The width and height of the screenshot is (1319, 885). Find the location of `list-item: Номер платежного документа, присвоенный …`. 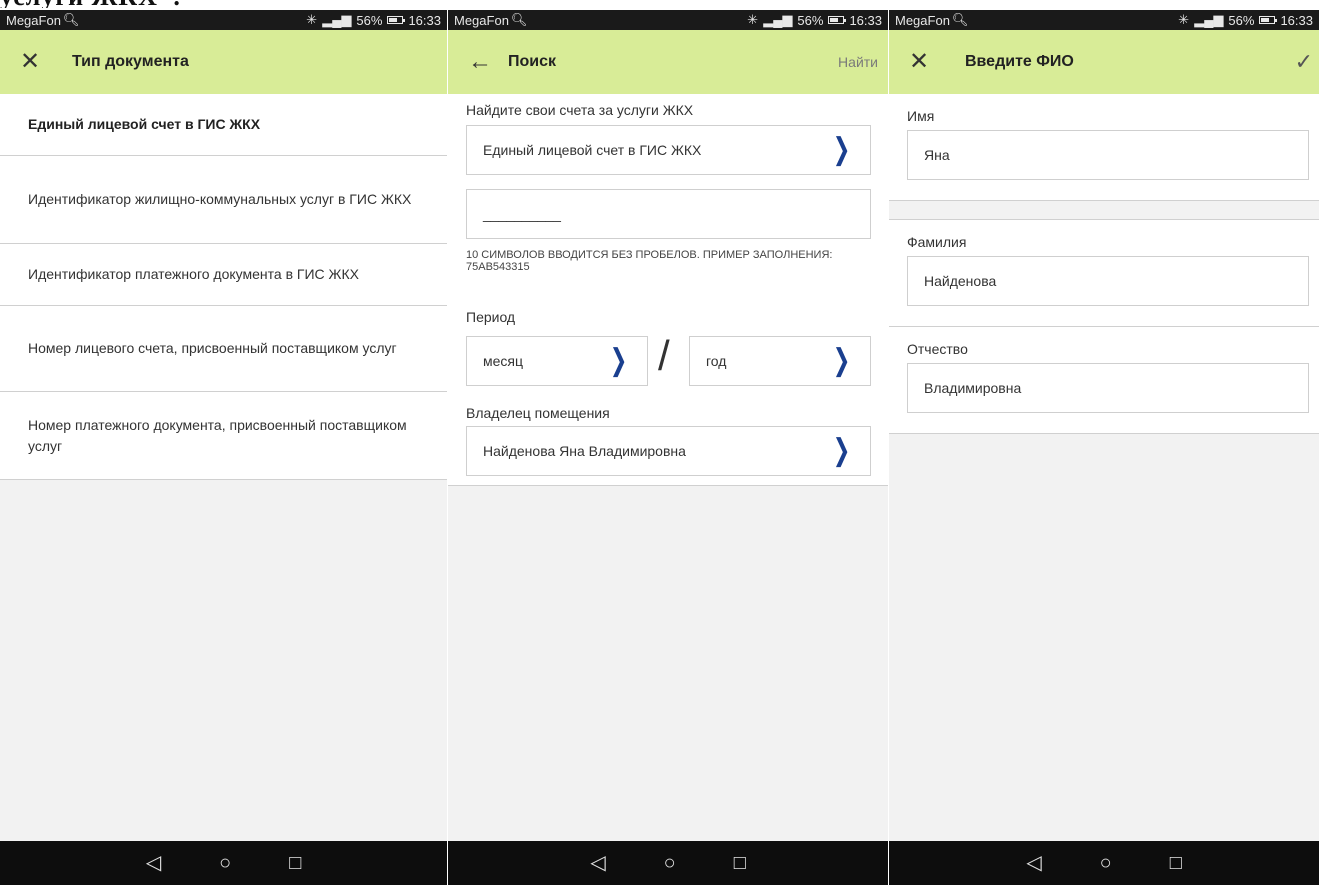

list-item: Номер платежного документа, присвоенный … is located at coordinates (223, 436).